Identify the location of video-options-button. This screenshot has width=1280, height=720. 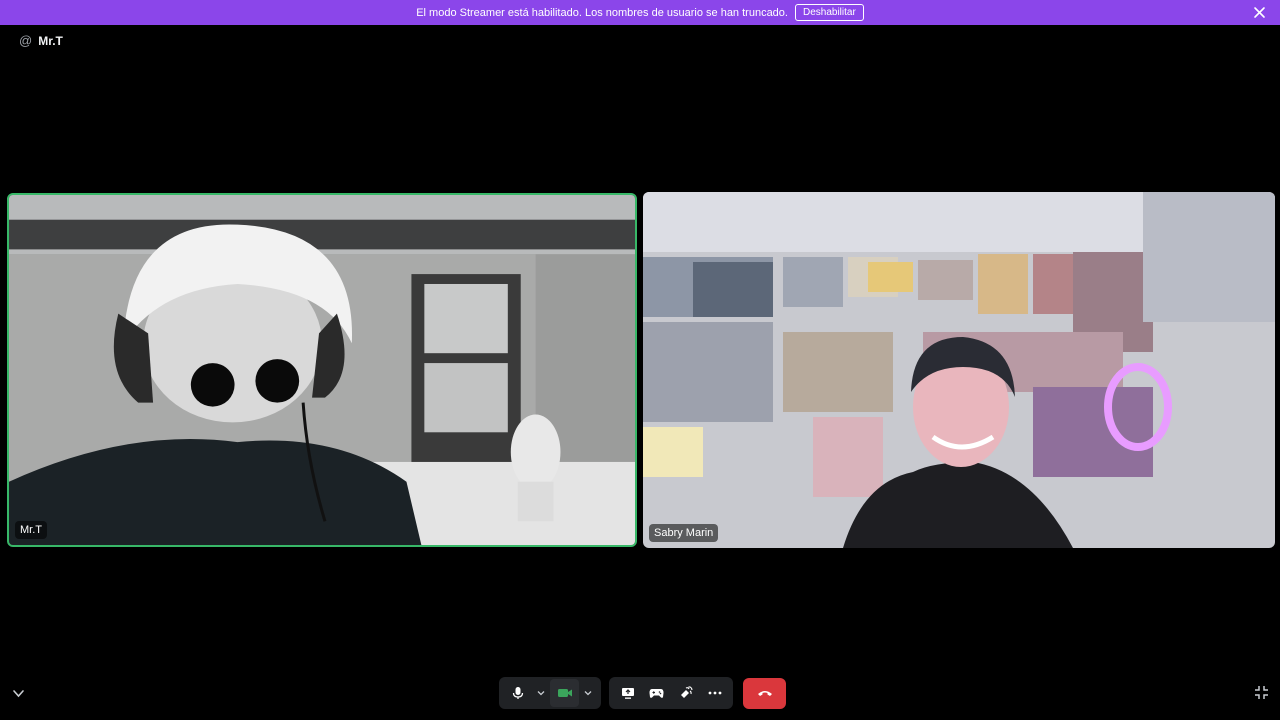
(588, 693).